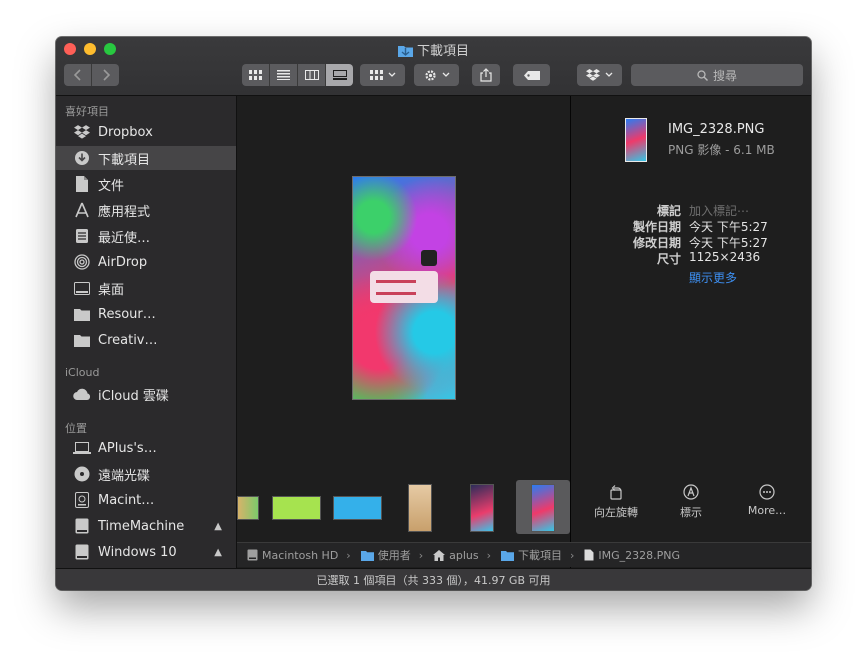  I want to click on file-type: PNG 影像 - 6.1 MB, so click(721, 150).